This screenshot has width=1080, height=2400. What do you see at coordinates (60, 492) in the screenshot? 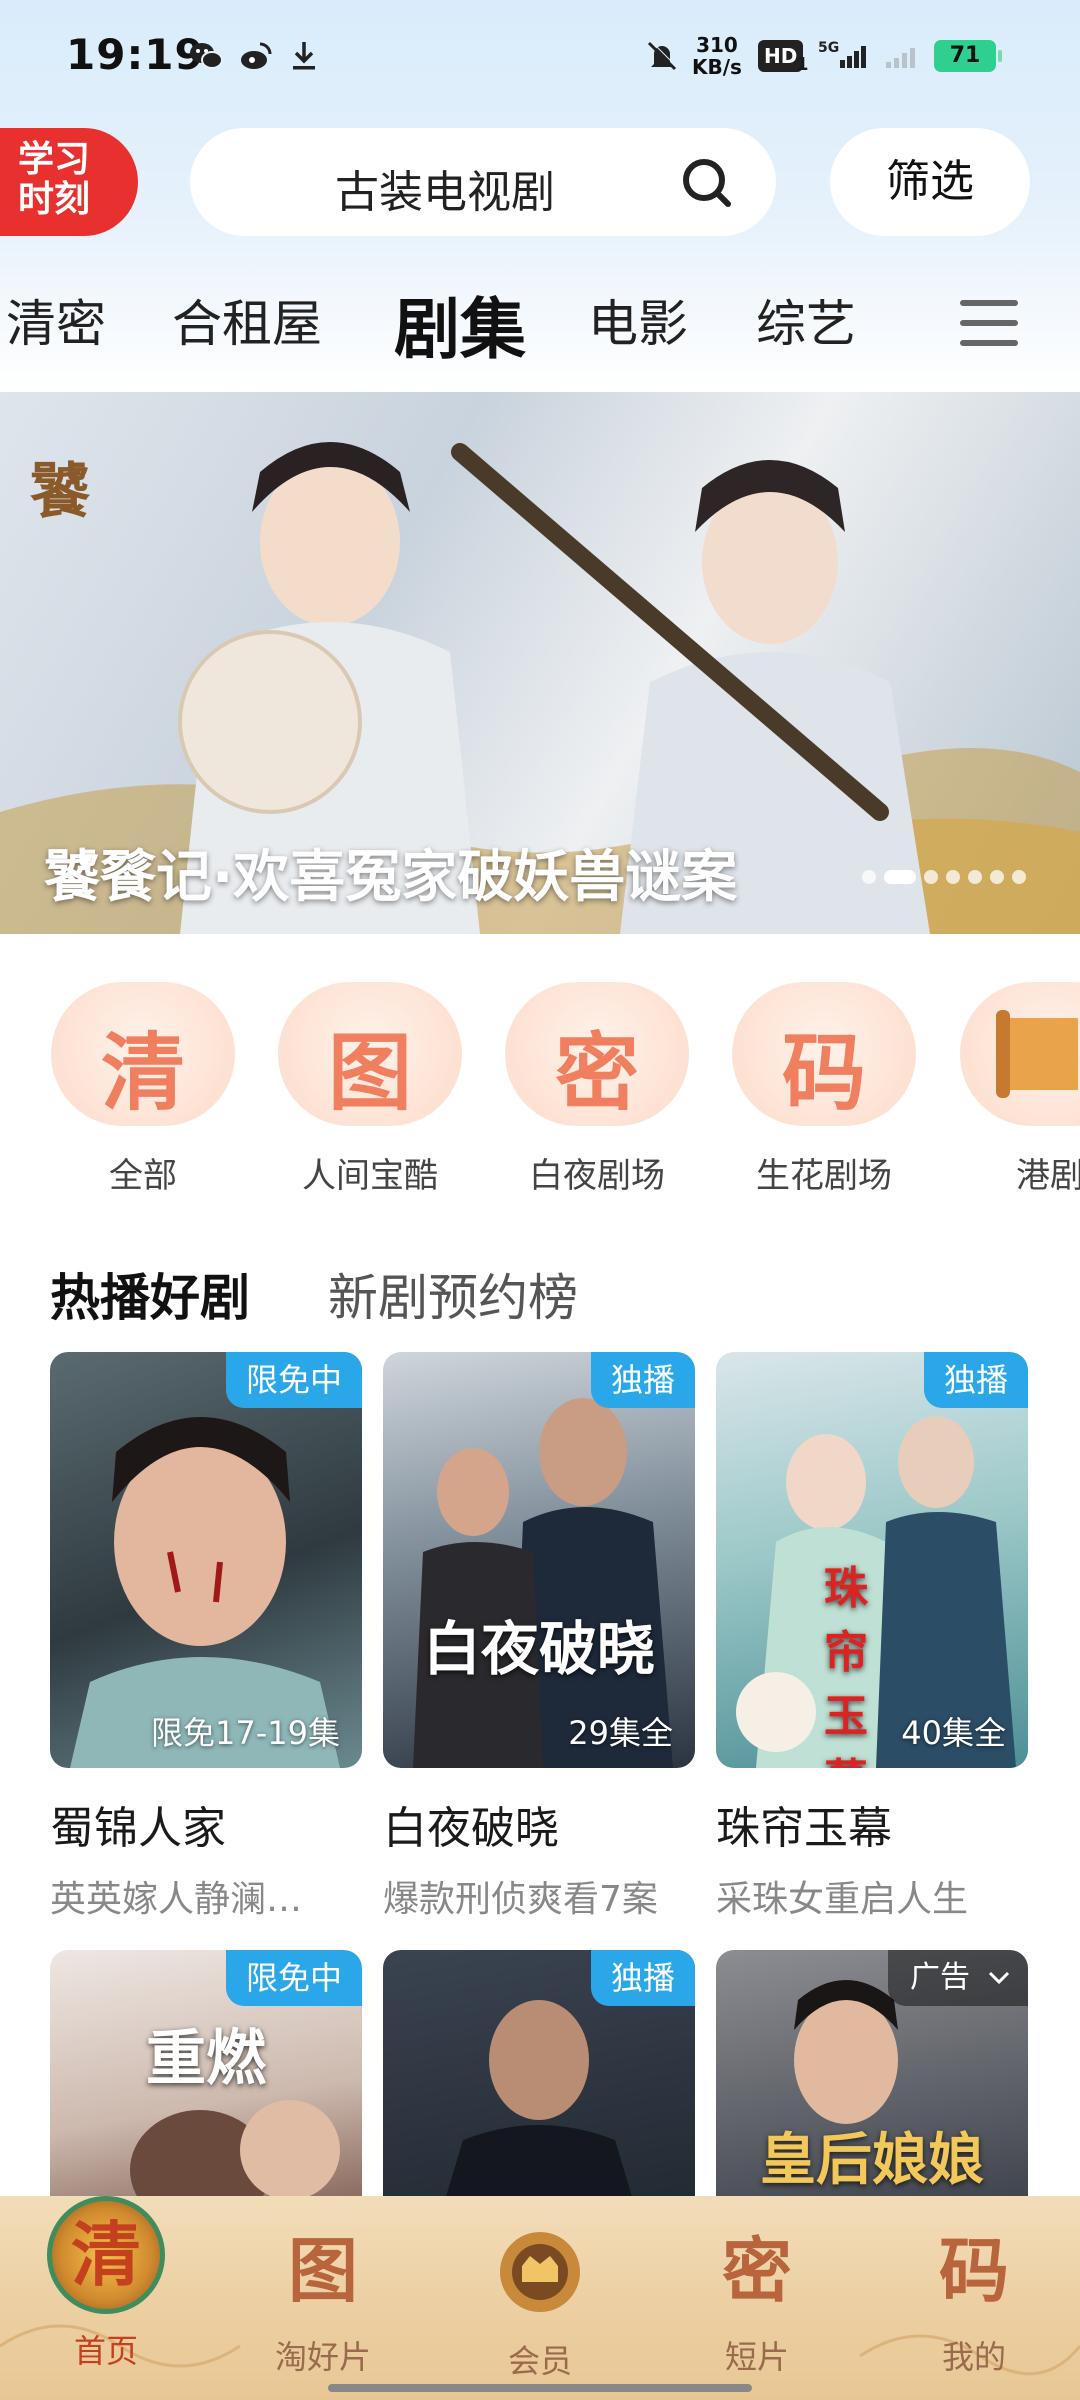
I see `banner-logo: 饕` at bounding box center [60, 492].